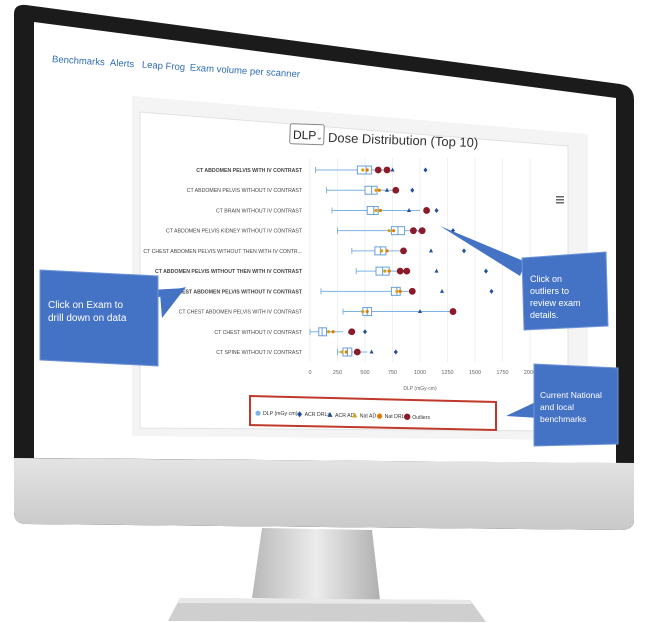 The height and width of the screenshot is (623, 650). Describe the element at coordinates (368, 417) in the screenshot. I see `legend-item-label: Nat AD` at that location.